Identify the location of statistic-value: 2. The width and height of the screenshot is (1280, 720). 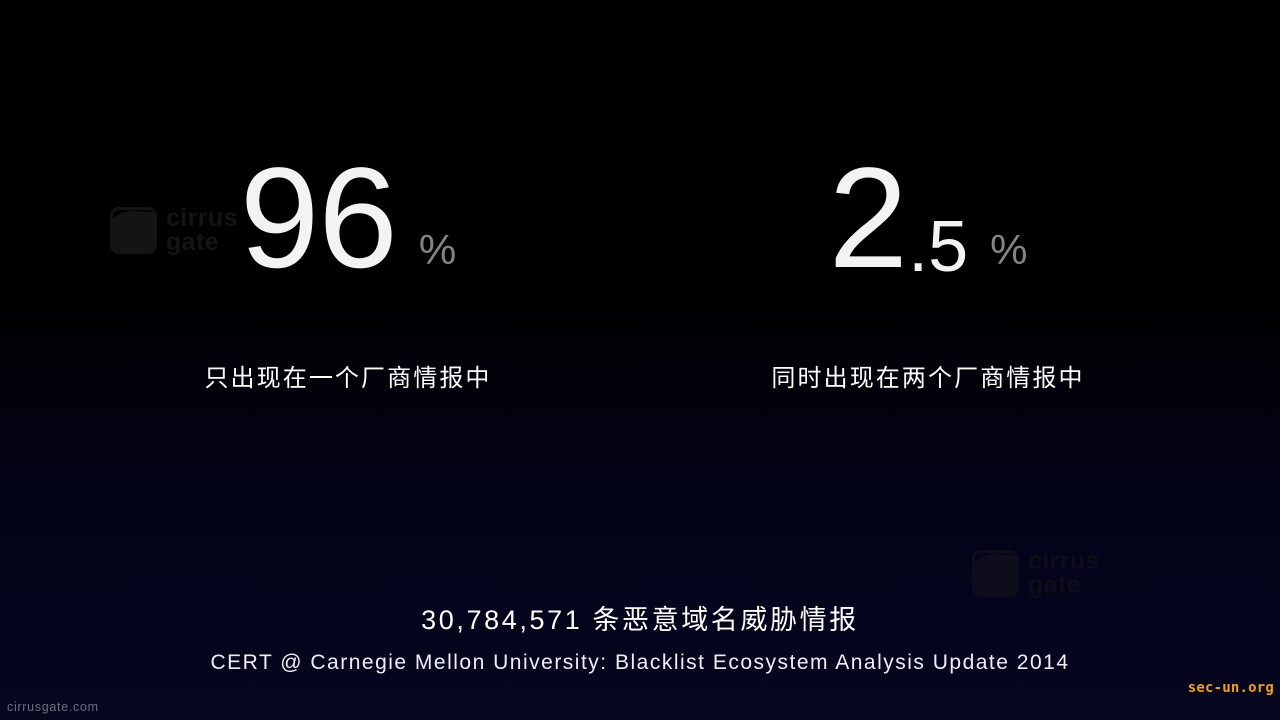
(868, 219).